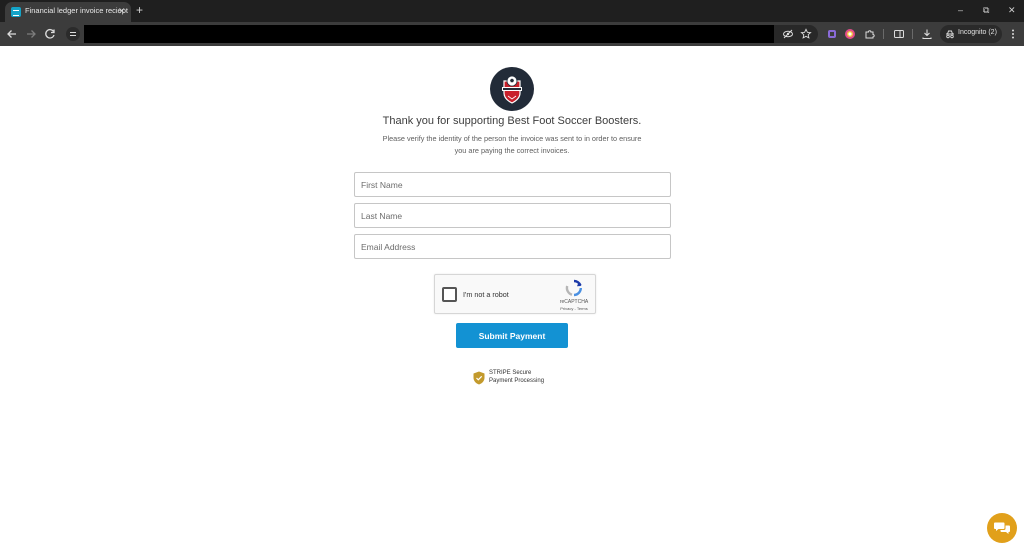  What do you see at coordinates (788, 34) in the screenshot?
I see `eye-slash-icon` at bounding box center [788, 34].